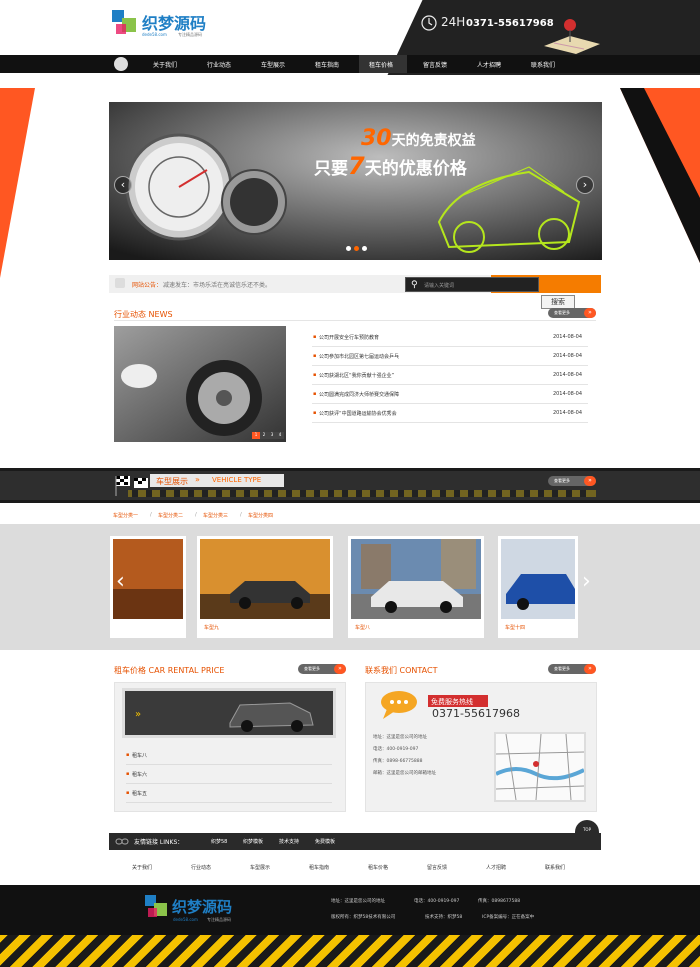  I want to click on search-input: 请输入关键词, so click(439, 285).